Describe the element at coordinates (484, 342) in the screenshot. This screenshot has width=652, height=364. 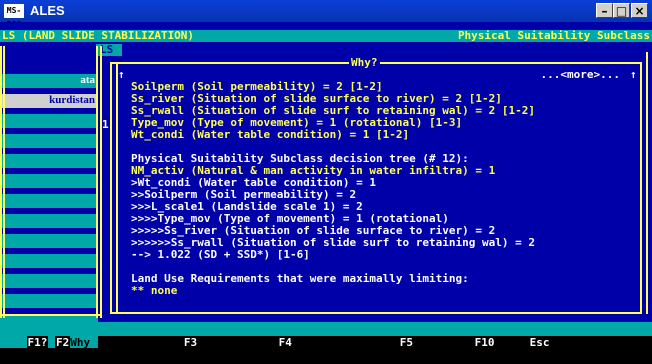
I see `f10-key: F10` at that location.